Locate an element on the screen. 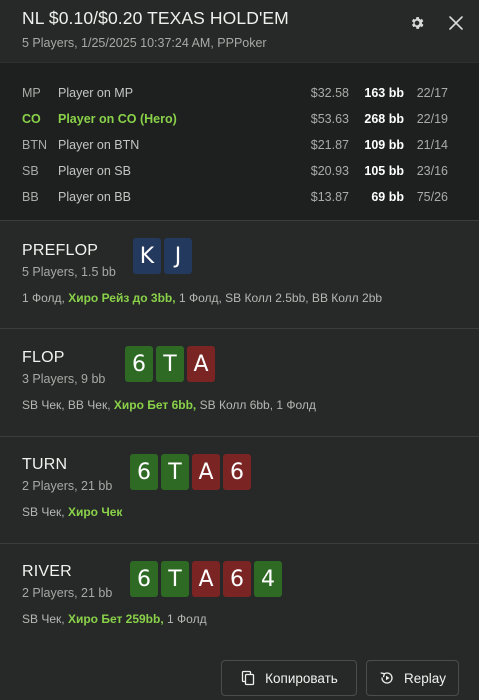 The image size is (479, 700). copy-button: Копировать is located at coordinates (289, 678).